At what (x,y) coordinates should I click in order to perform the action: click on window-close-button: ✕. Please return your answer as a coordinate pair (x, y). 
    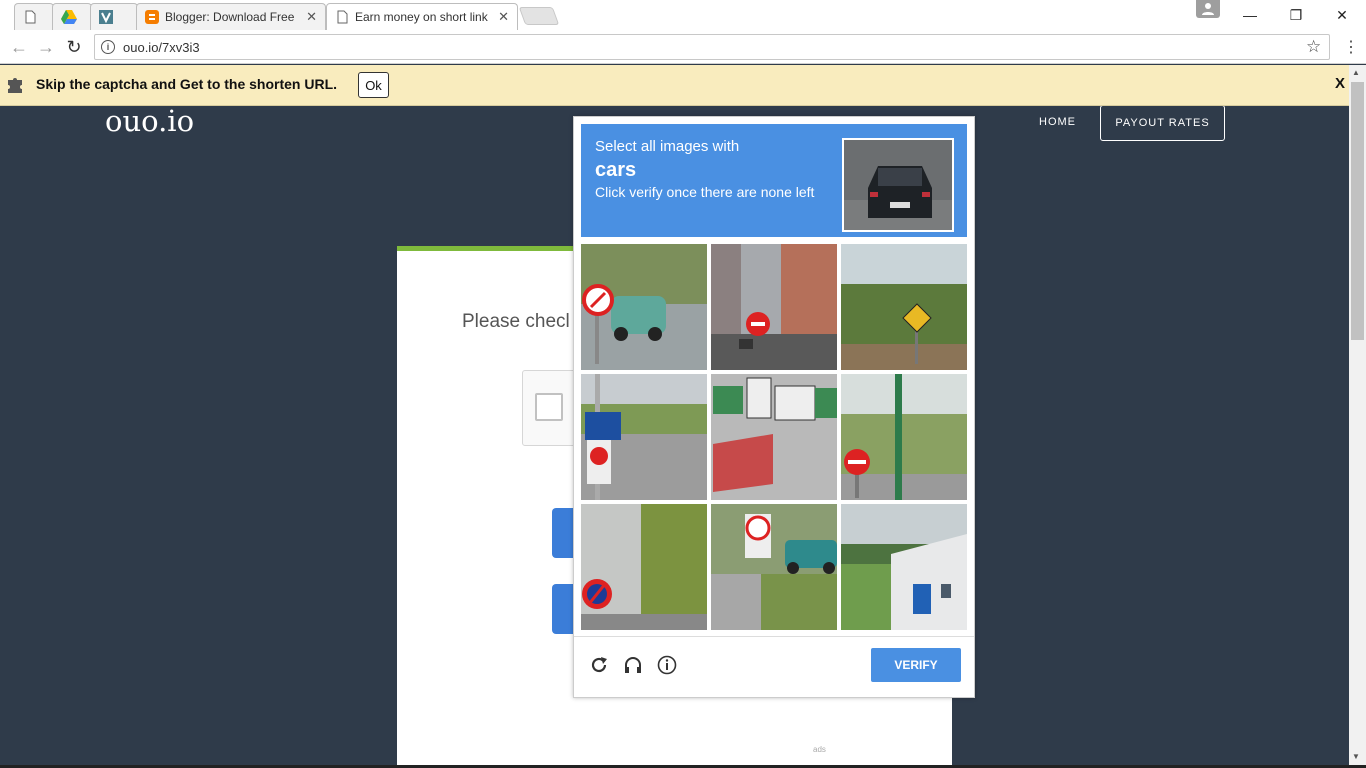
    Looking at the image, I should click on (1342, 15).